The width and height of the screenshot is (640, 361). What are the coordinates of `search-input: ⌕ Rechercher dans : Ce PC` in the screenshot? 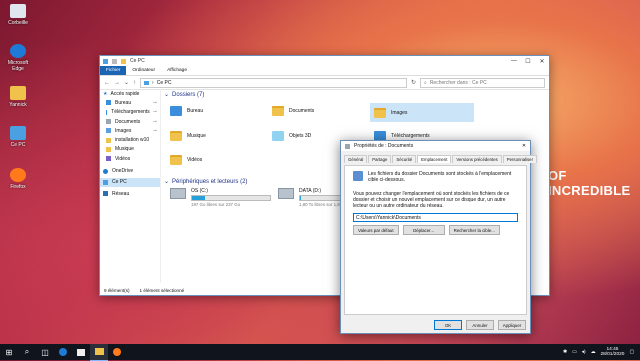 It's located at (482, 82).